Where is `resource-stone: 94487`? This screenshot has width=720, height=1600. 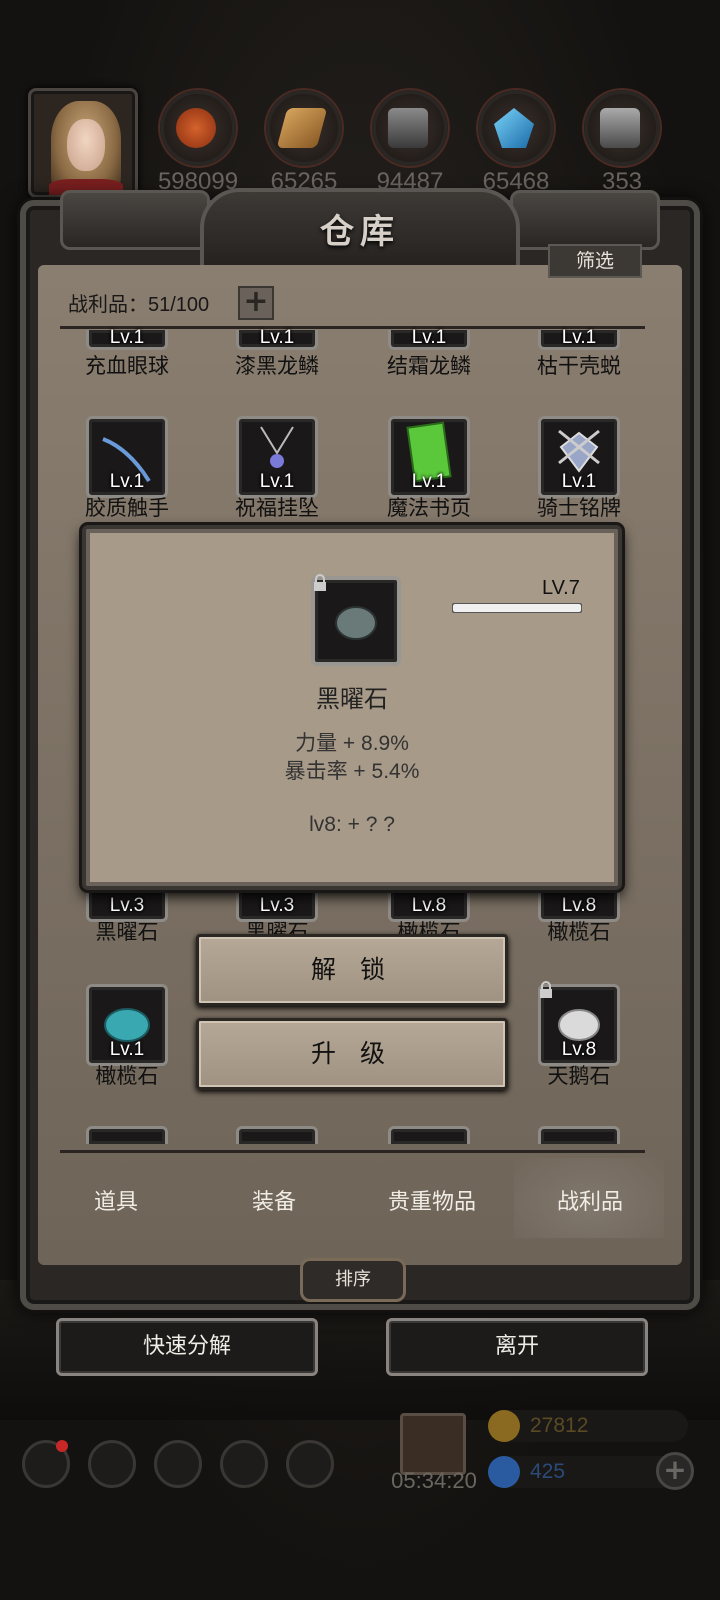
resource-stone: 94487 is located at coordinates (410, 145).